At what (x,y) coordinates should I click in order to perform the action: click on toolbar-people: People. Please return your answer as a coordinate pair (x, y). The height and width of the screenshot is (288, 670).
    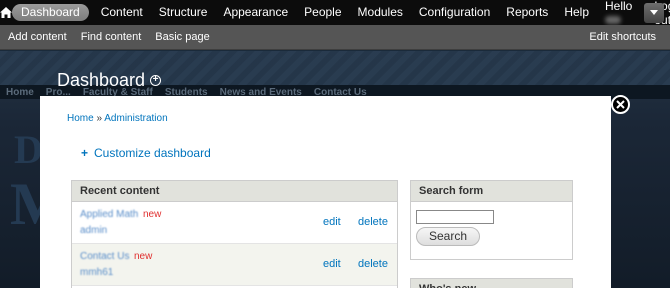
    Looking at the image, I should click on (322, 12).